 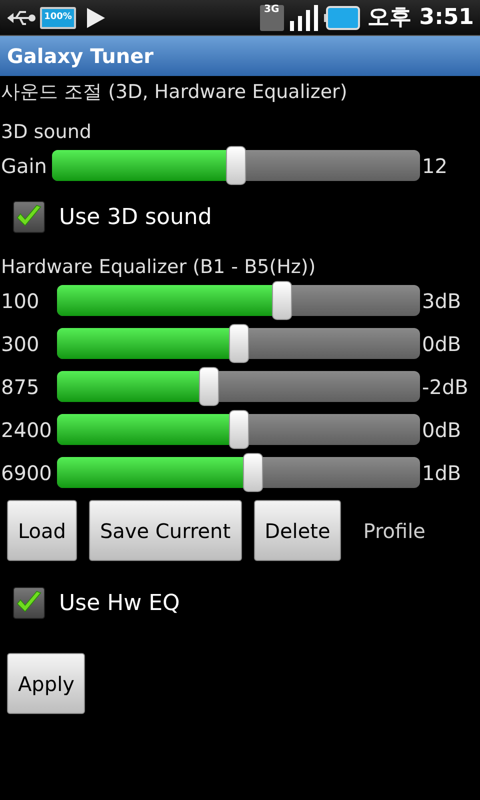 What do you see at coordinates (421, 18) in the screenshot?
I see `status-time: 오후 3:51` at bounding box center [421, 18].